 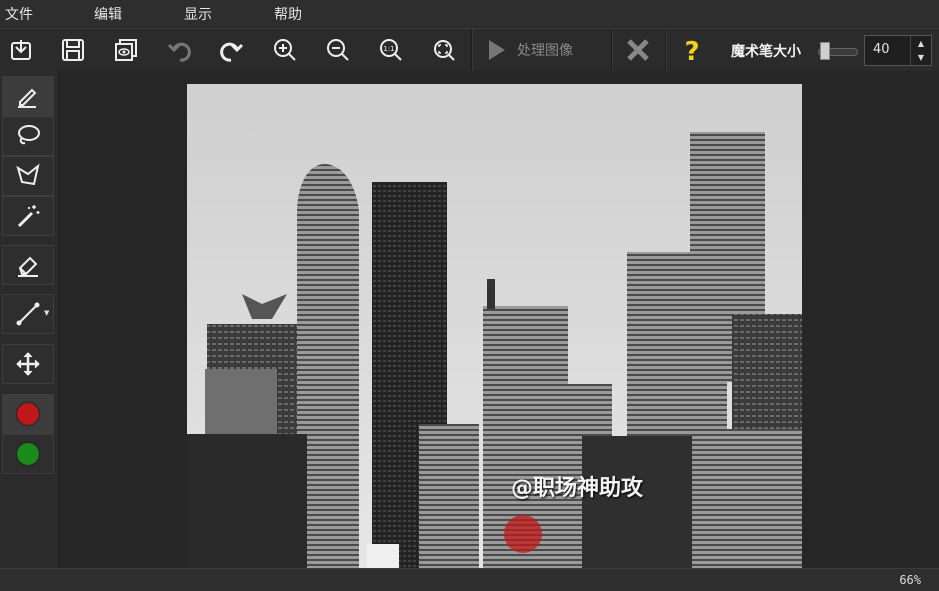 I want to click on help-icon: ?, so click(x=691, y=50).